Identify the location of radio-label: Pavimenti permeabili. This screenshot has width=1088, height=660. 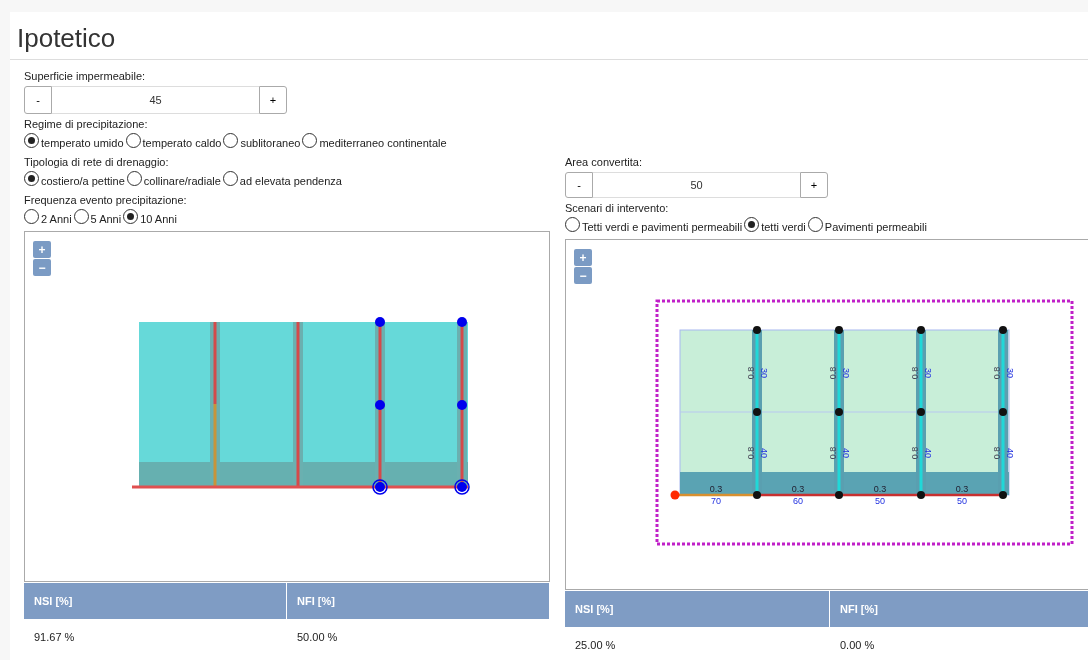
(875, 226).